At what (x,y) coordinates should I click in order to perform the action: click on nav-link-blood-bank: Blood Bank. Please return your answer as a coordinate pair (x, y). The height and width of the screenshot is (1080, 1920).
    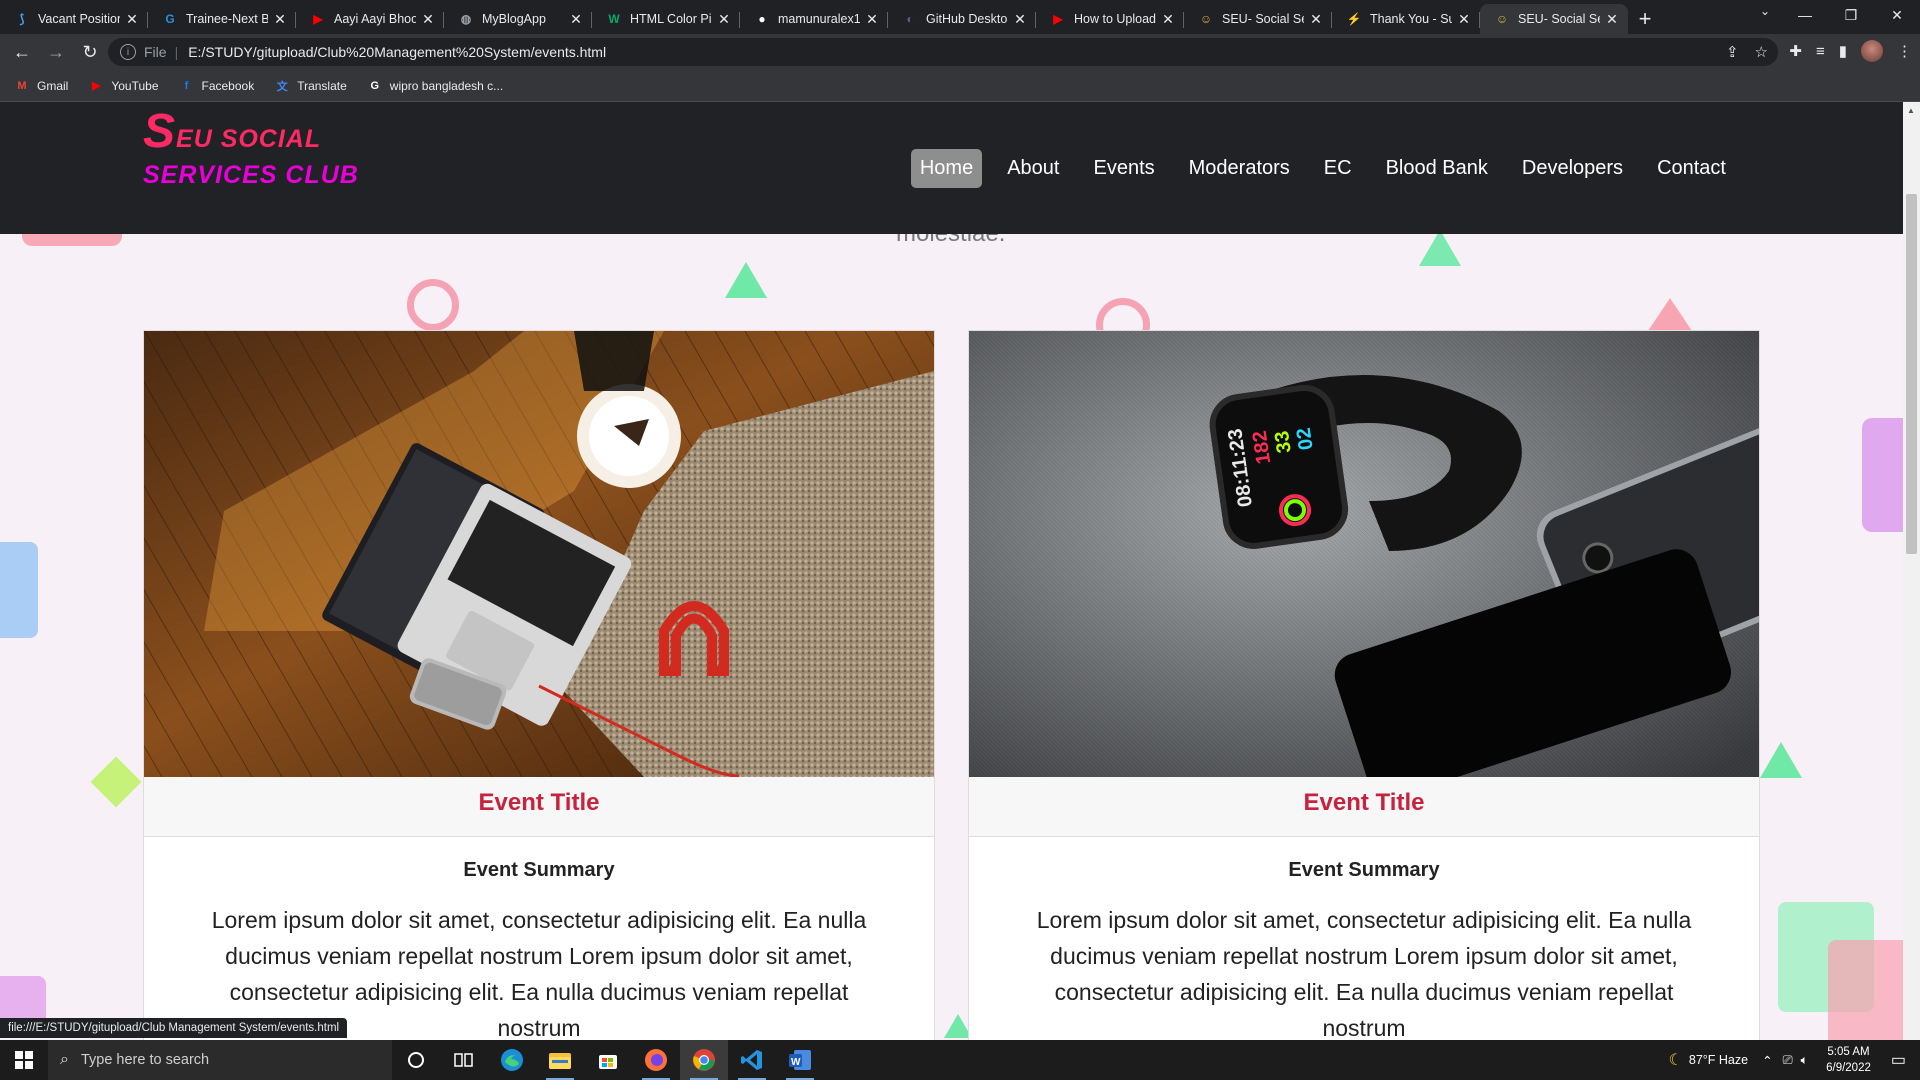
    Looking at the image, I should click on (1437, 168).